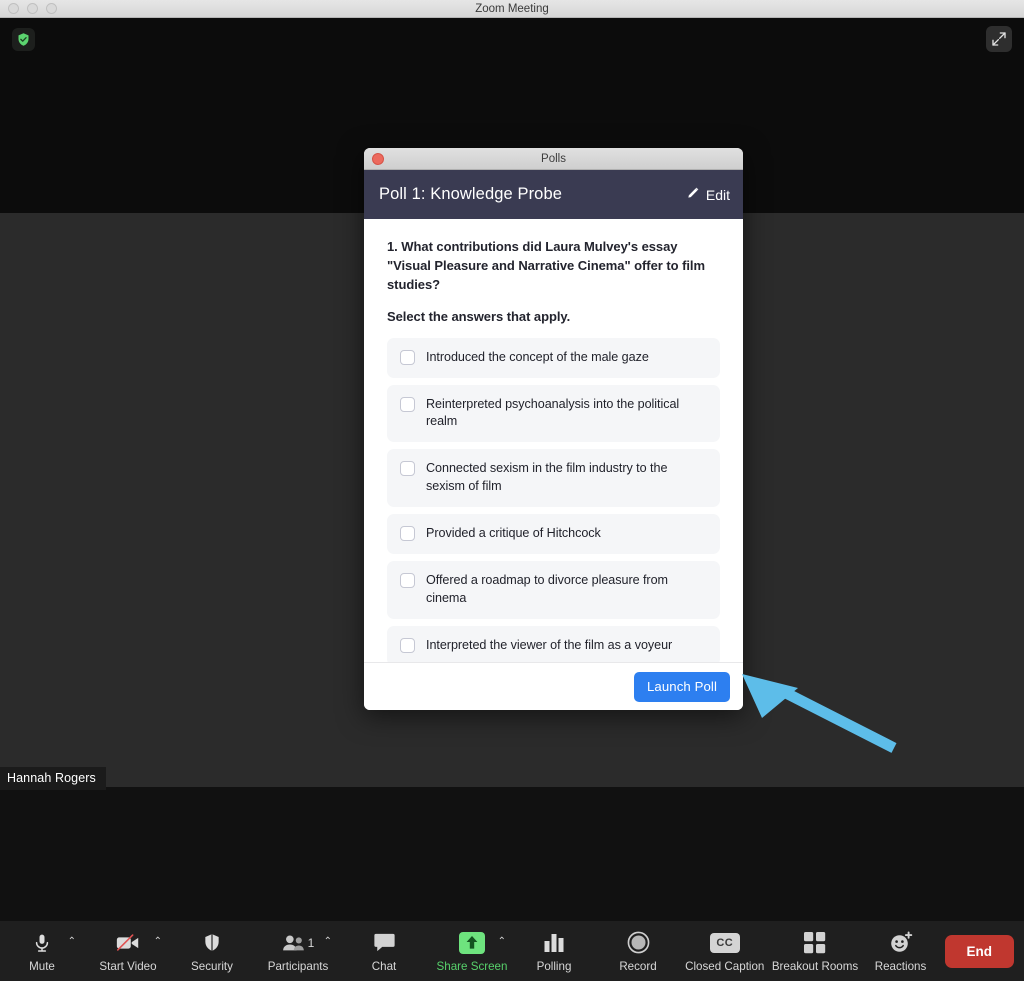  I want to click on polls-dialog-titlebar: Polls, so click(553, 159).